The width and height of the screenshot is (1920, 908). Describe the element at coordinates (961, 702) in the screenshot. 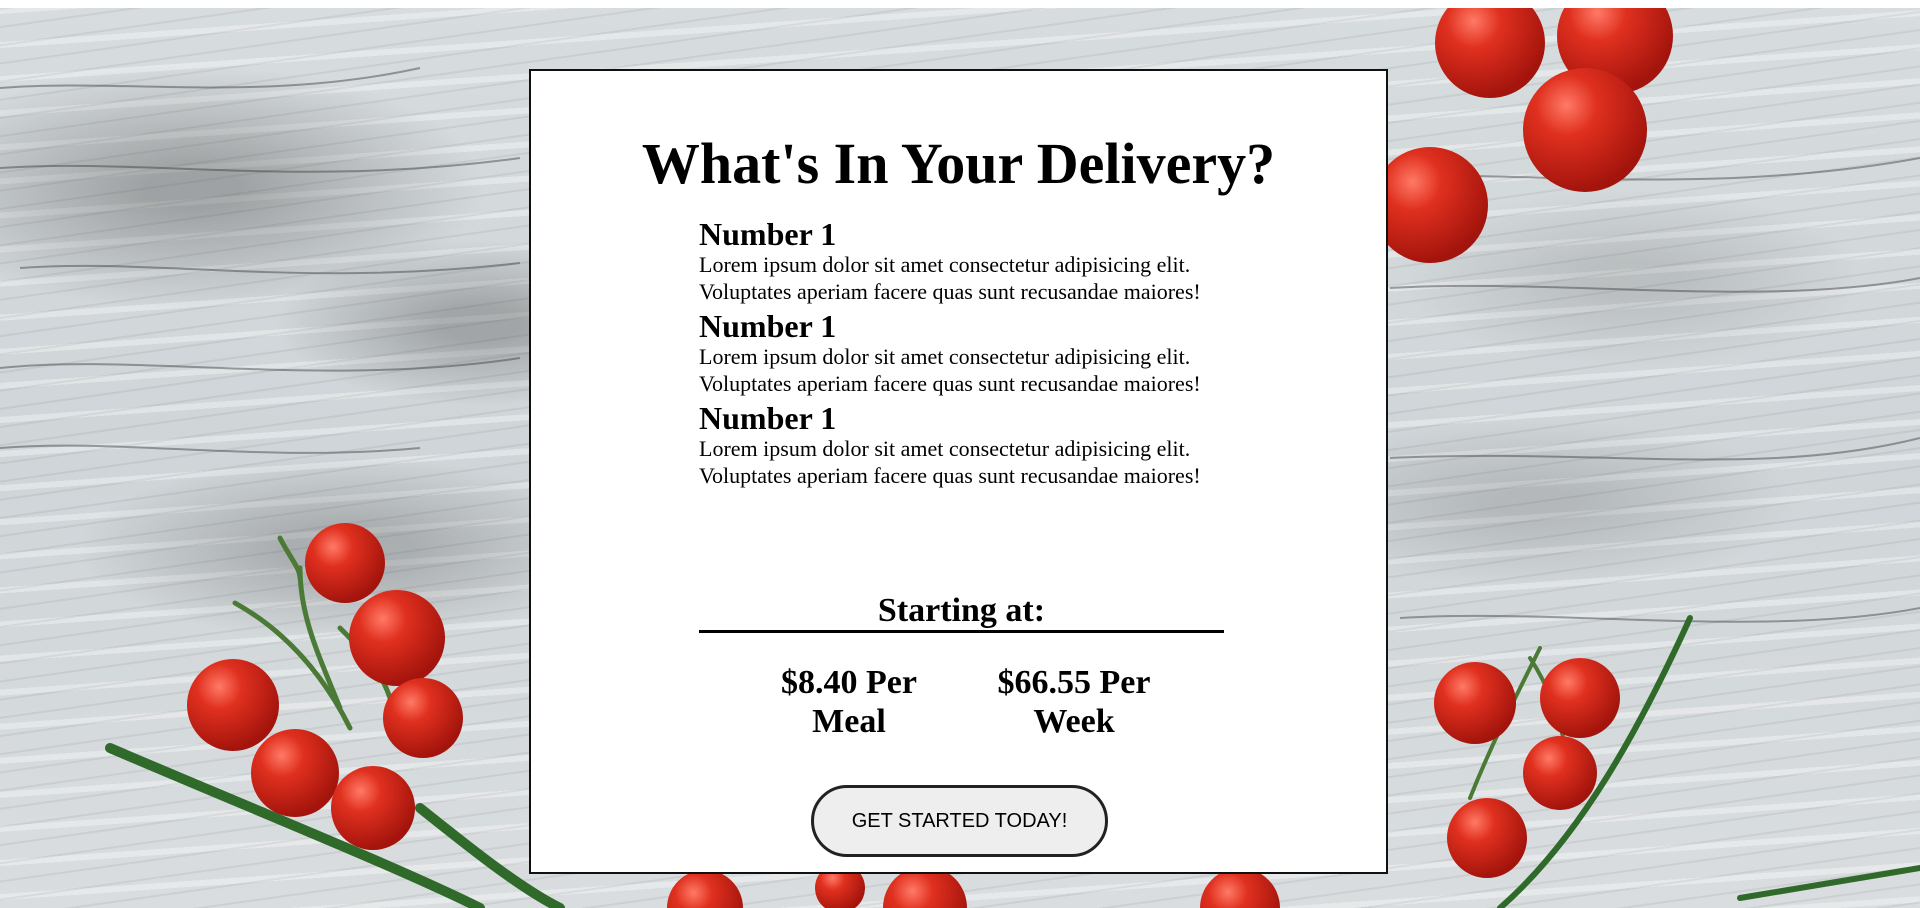

I see `price-options: $8.40 Per Meal $66.55 Per Week` at that location.